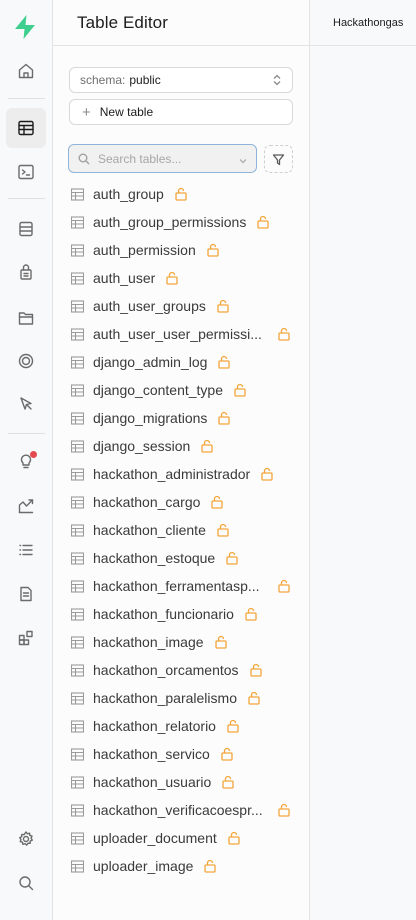 This screenshot has width=416, height=920. What do you see at coordinates (155, 838) in the screenshot?
I see `table-name: uploader_document` at bounding box center [155, 838].